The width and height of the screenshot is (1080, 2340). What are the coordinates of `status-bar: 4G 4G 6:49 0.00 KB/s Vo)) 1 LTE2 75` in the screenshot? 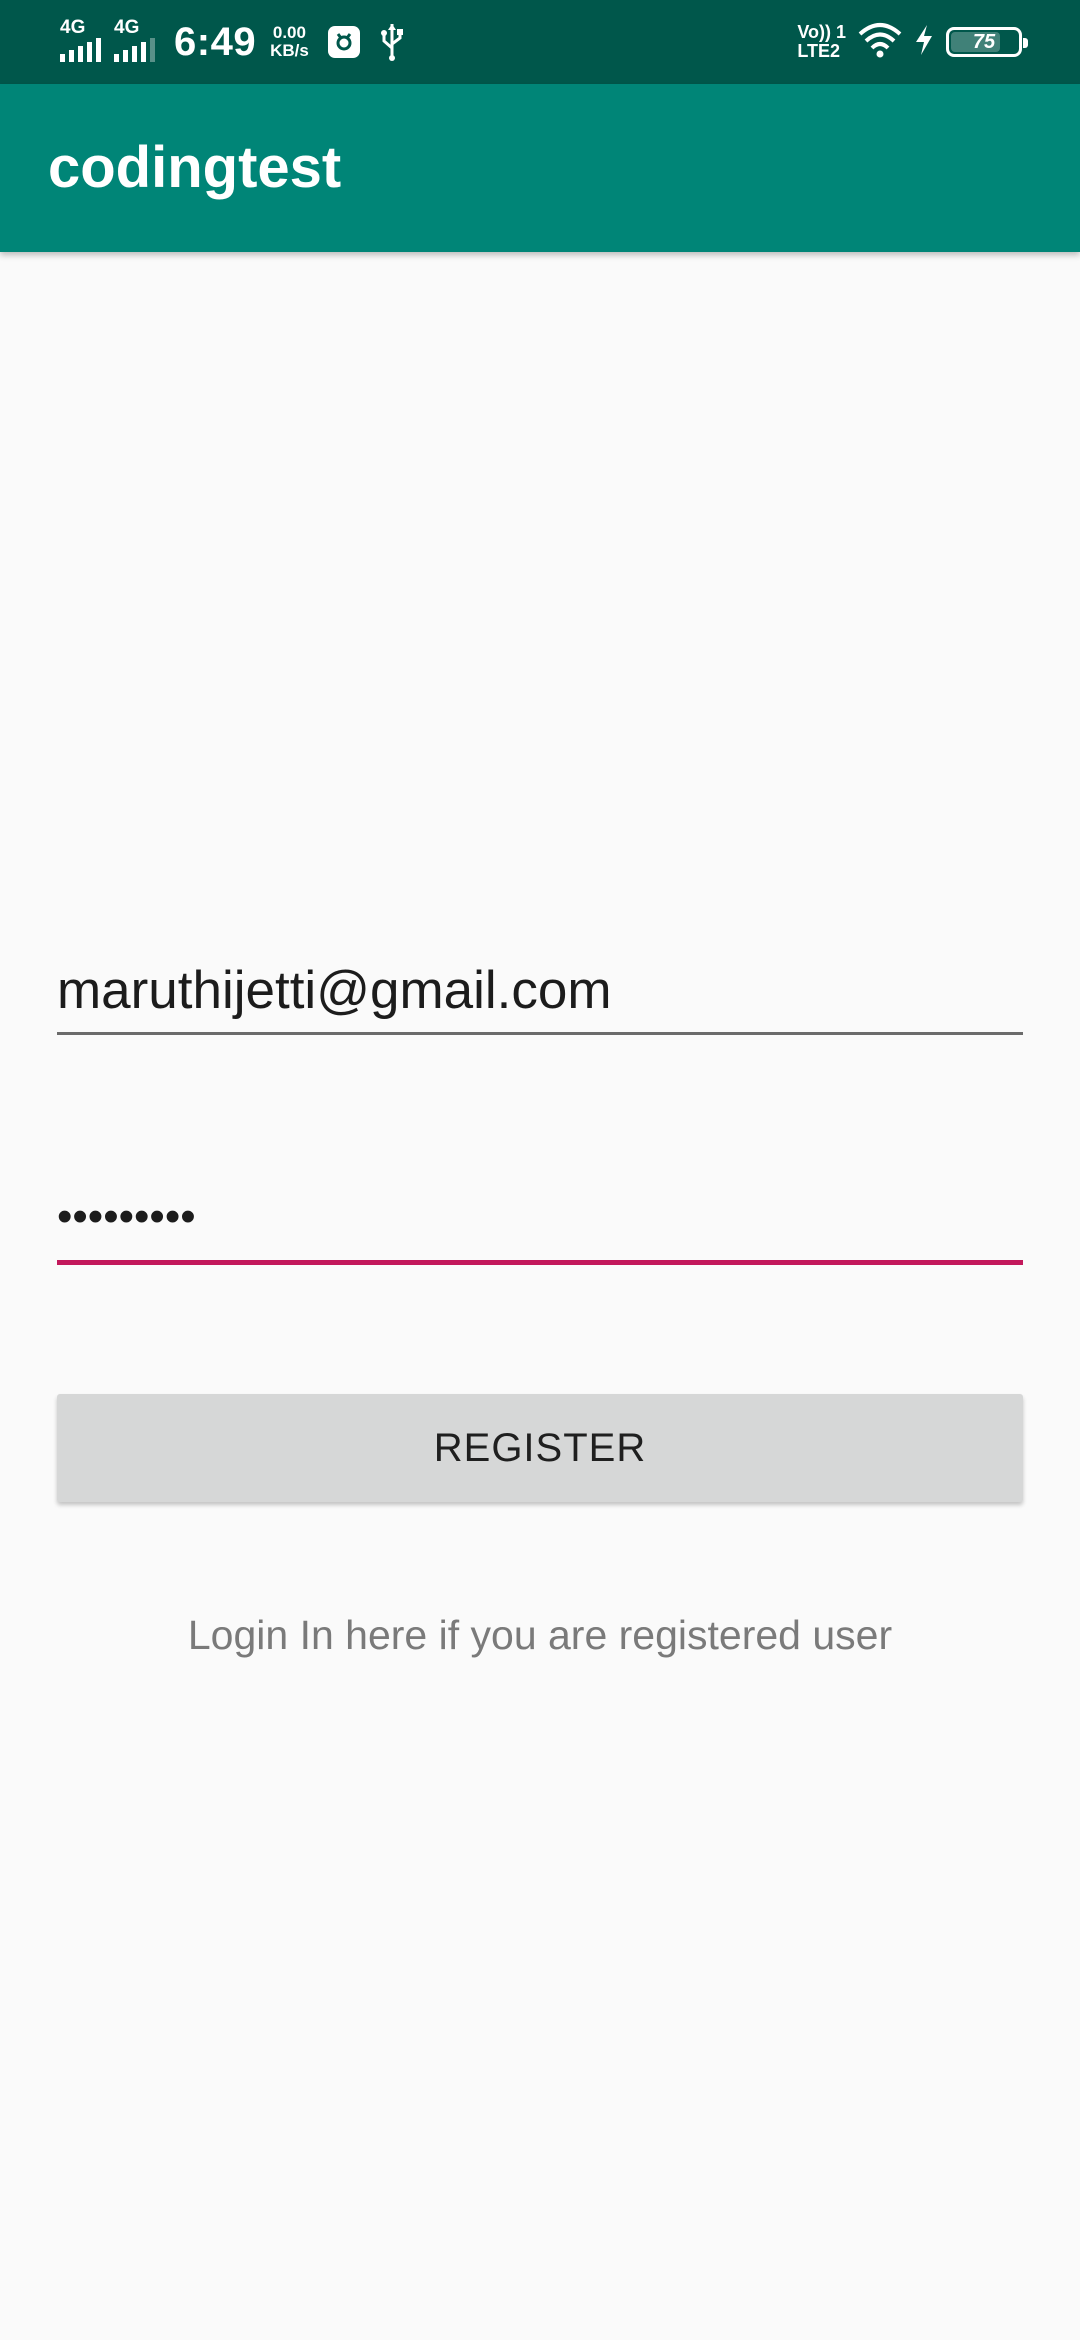 It's located at (540, 42).